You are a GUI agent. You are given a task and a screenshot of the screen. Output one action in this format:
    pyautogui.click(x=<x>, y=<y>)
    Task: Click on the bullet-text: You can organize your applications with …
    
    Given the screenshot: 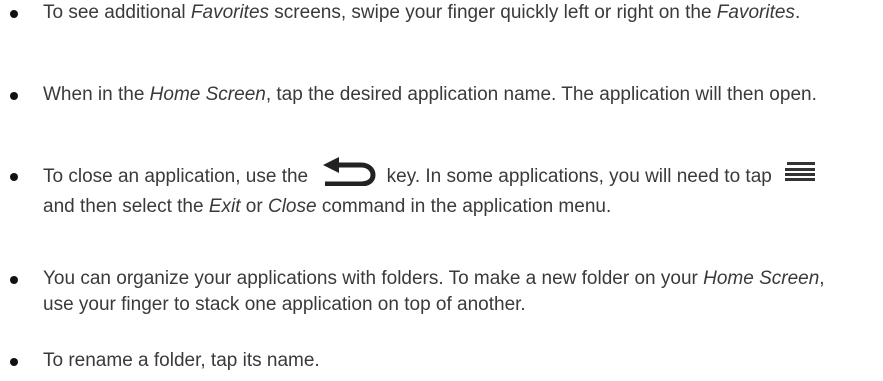 What is the action you would take?
    pyautogui.click(x=434, y=291)
    